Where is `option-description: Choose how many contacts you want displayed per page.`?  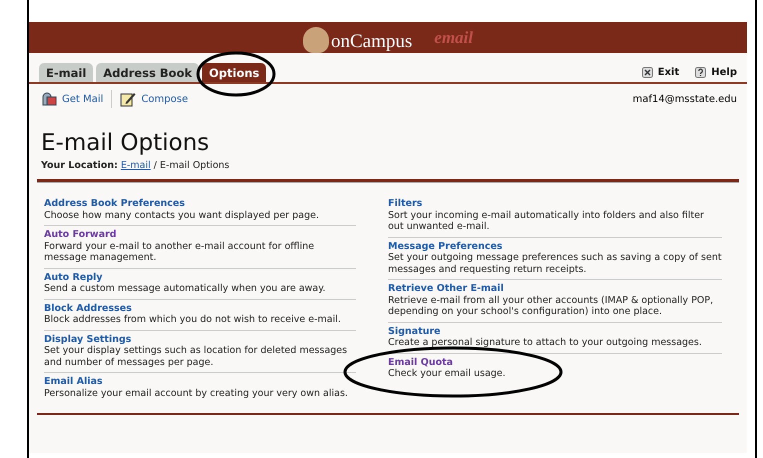
option-description: Choose how many contacts you want displayed per page. is located at coordinates (181, 215).